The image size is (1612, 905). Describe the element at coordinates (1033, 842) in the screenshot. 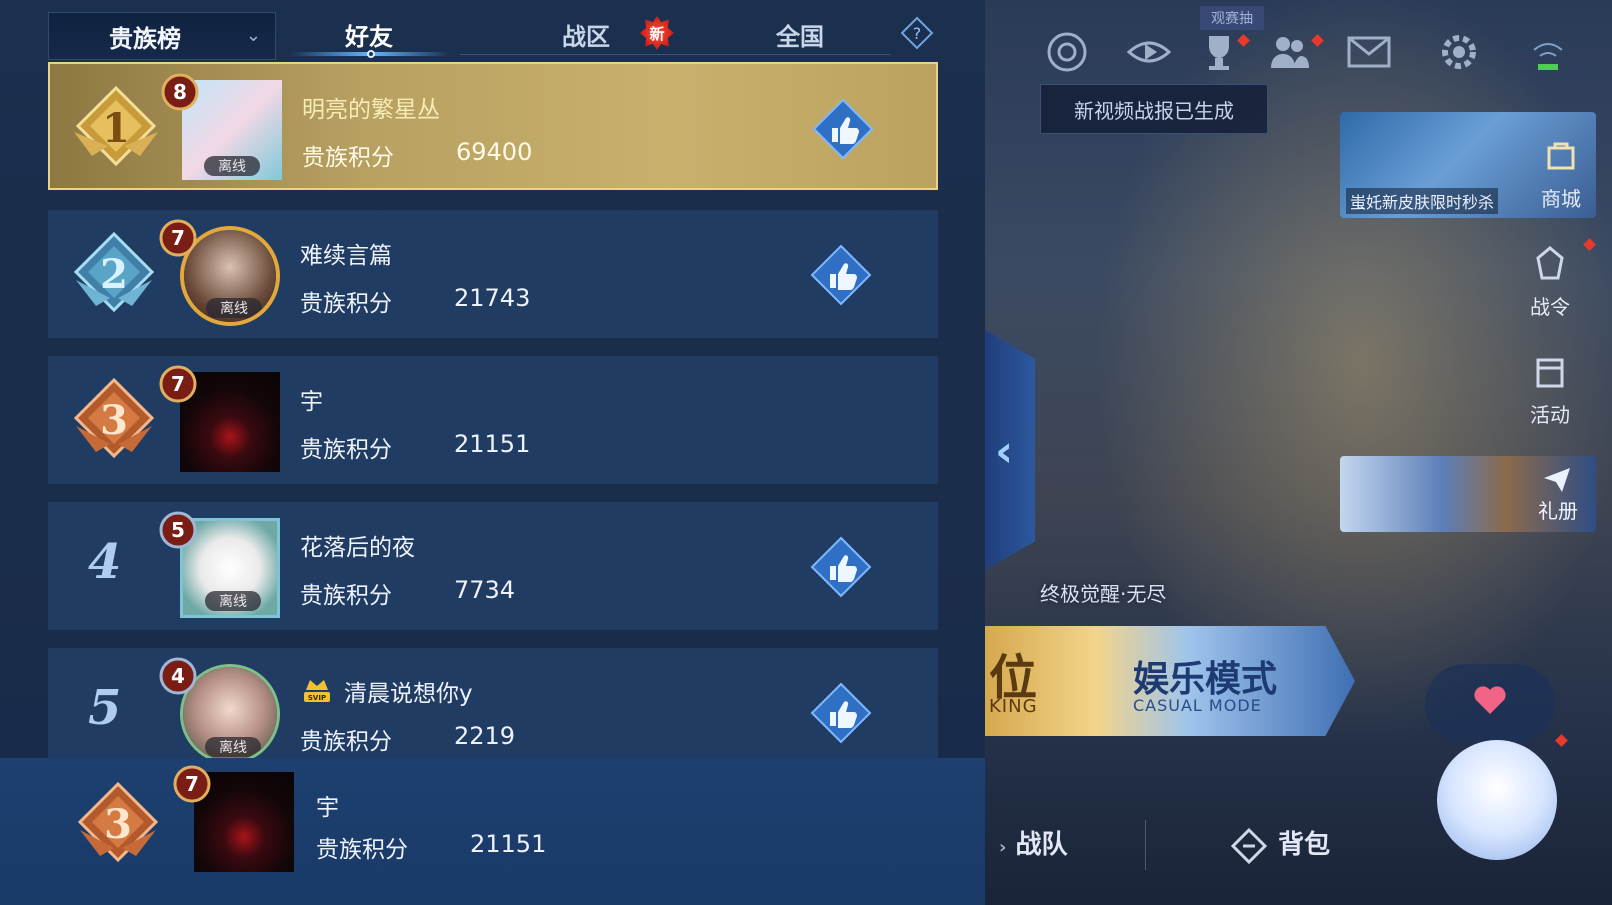

I see `nav-team: › 战队` at that location.